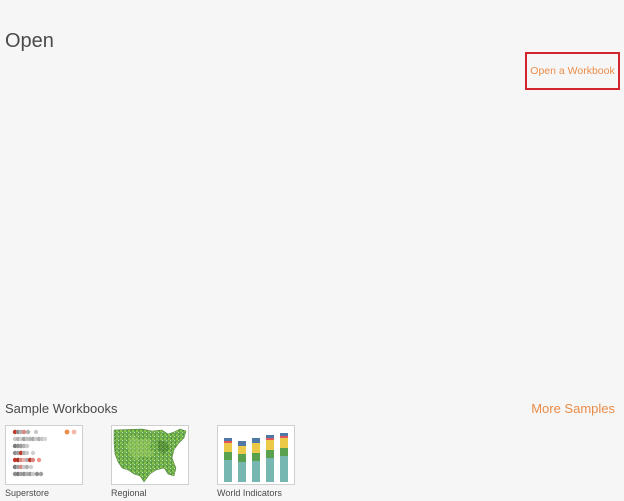  Describe the element at coordinates (573, 409) in the screenshot. I see `more-samples-link: More Samples` at that location.